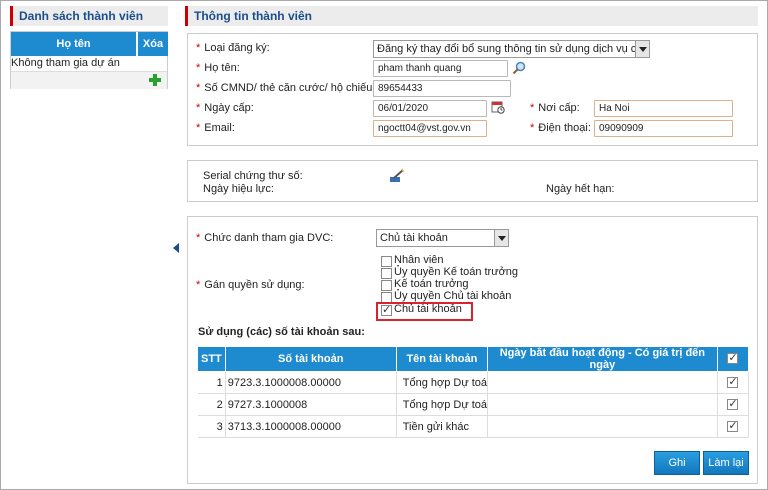  What do you see at coordinates (89, 80) in the screenshot?
I see `add-row` at bounding box center [89, 80].